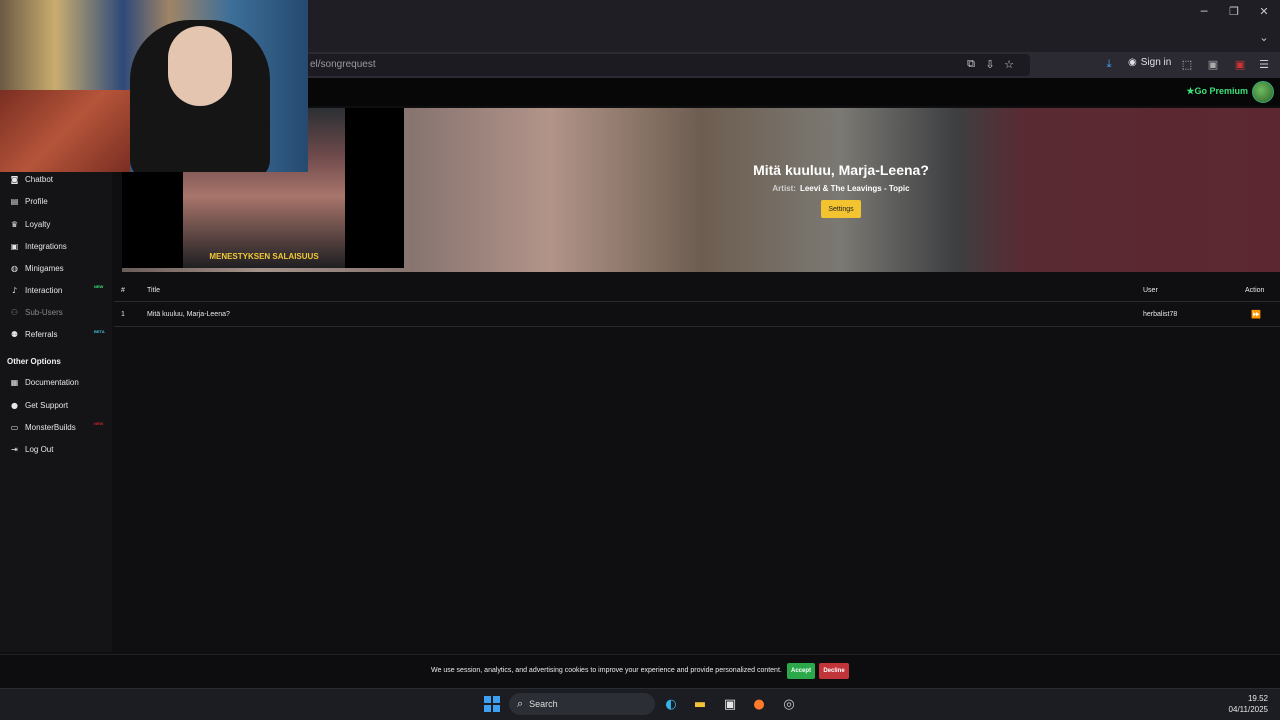 The image size is (1280, 720). I want to click on restore-icon: ❐, so click(1234, 11).